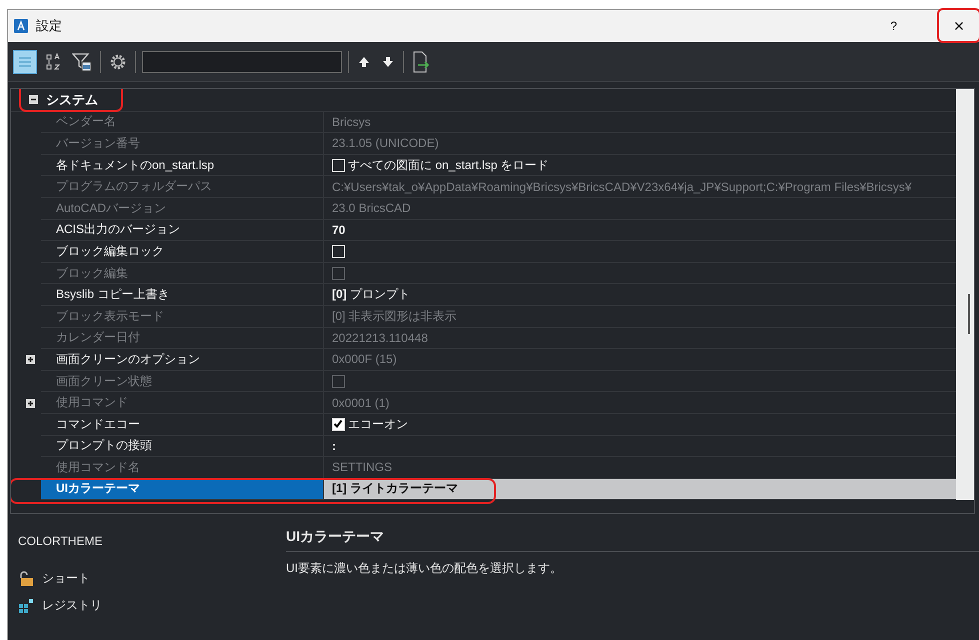  What do you see at coordinates (72, 605) in the screenshot?
I see `link: レジストリ` at bounding box center [72, 605].